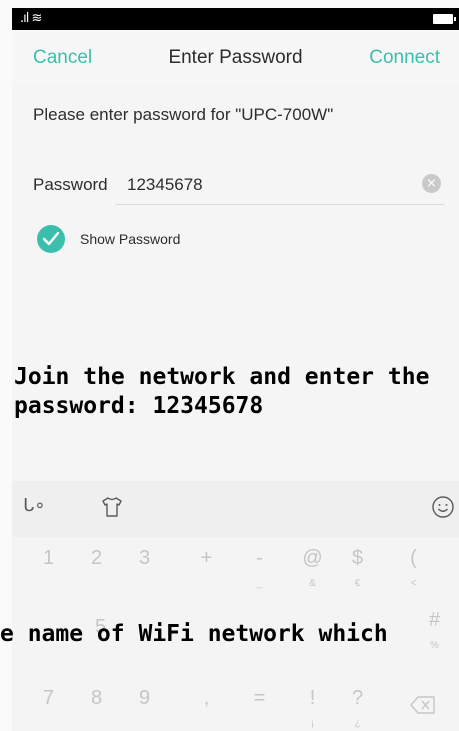 The width and height of the screenshot is (459, 731). What do you see at coordinates (312, 698) in the screenshot?
I see `key-label: !` at bounding box center [312, 698].